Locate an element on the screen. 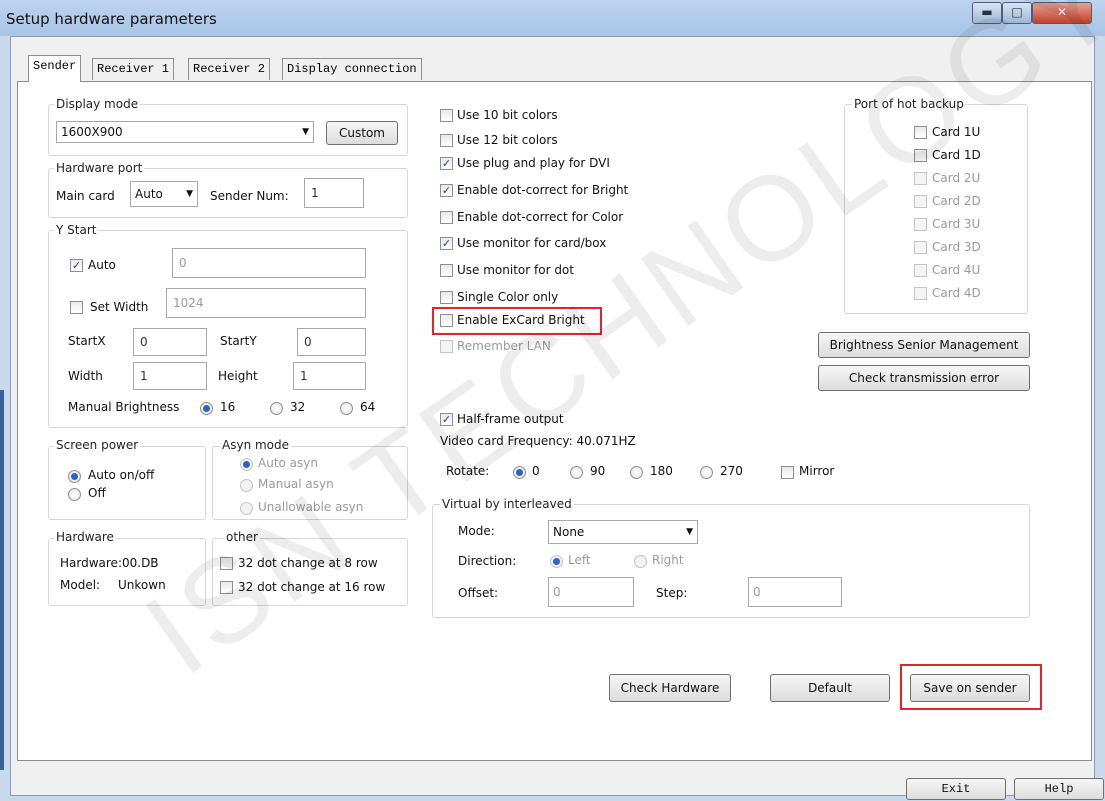  half-frame-label: Half-frame output is located at coordinates (510, 419).